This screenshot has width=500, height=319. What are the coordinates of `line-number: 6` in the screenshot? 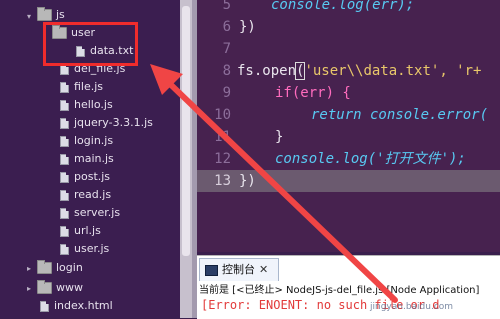 It's located at (226, 27).